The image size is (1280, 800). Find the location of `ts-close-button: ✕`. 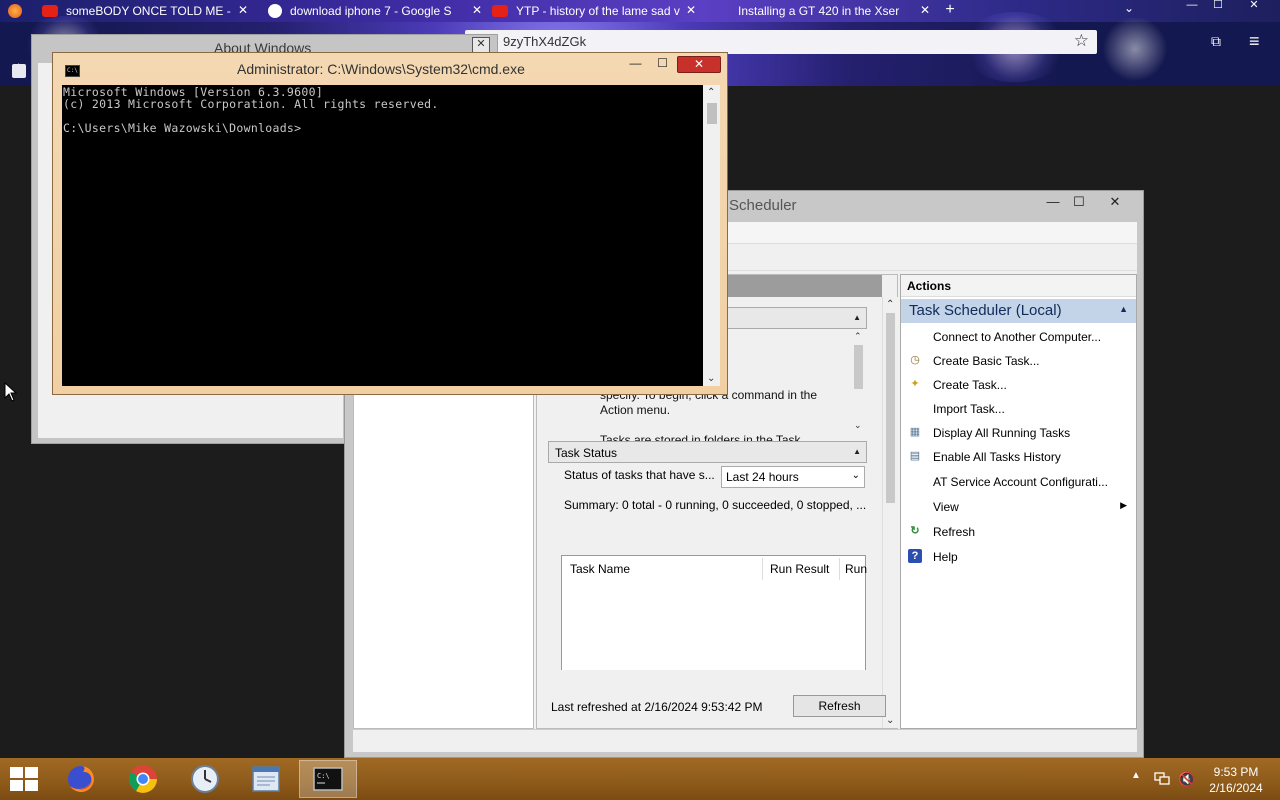

ts-close-button: ✕ is located at coordinates (1115, 202).